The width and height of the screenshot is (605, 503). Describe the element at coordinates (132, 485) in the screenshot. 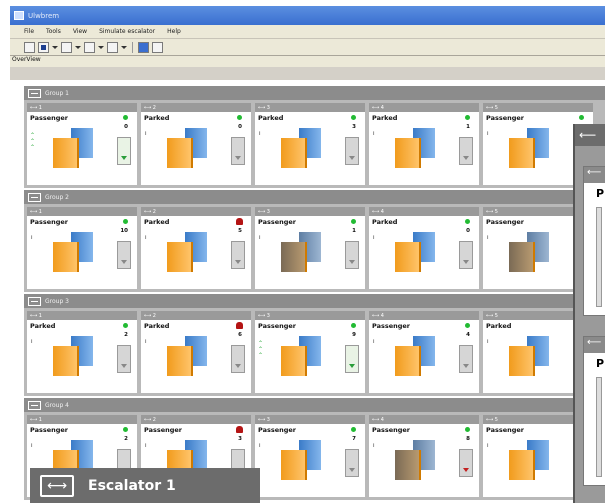

I see `escalator-panel-title: Escalator 1` at that location.